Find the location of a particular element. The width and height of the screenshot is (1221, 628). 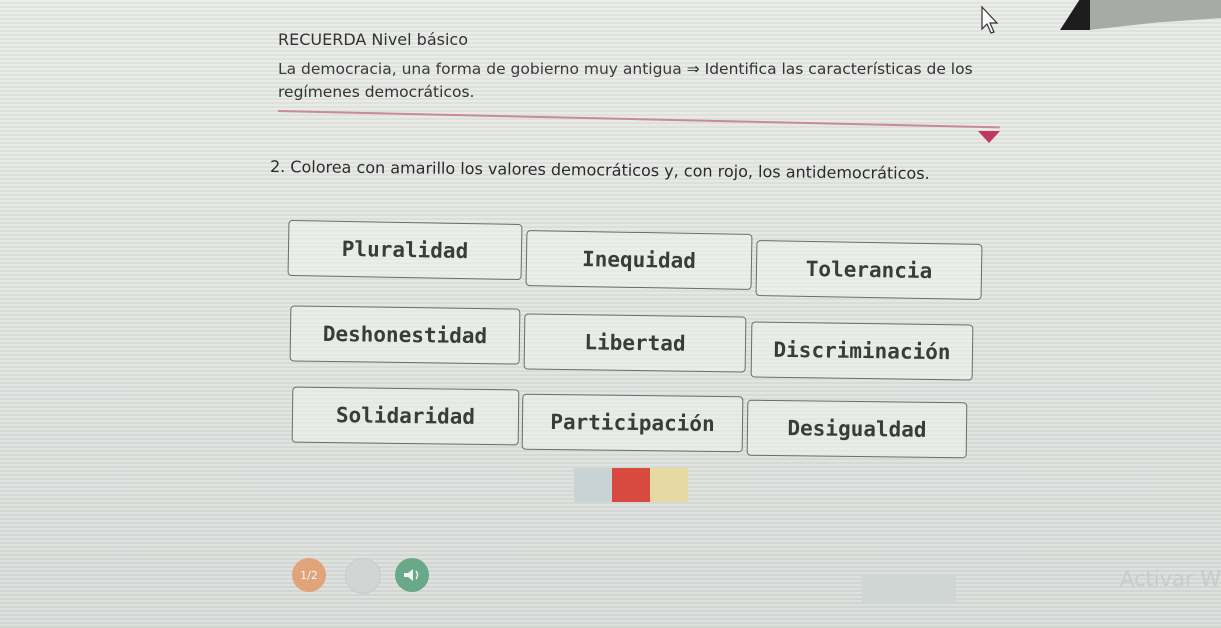

word-card-pluralidad: Pluralidad is located at coordinates (405, 250).